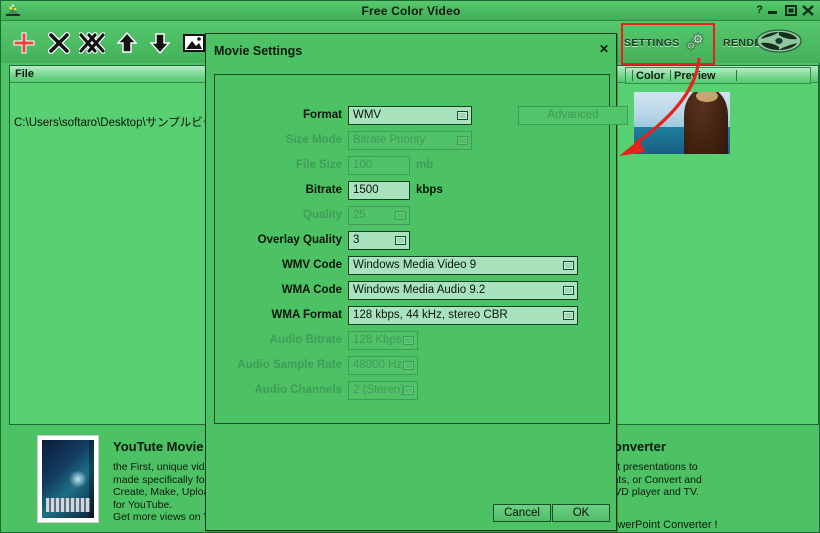 The height and width of the screenshot is (533, 820). I want to click on promo-box-art, so click(68, 479).